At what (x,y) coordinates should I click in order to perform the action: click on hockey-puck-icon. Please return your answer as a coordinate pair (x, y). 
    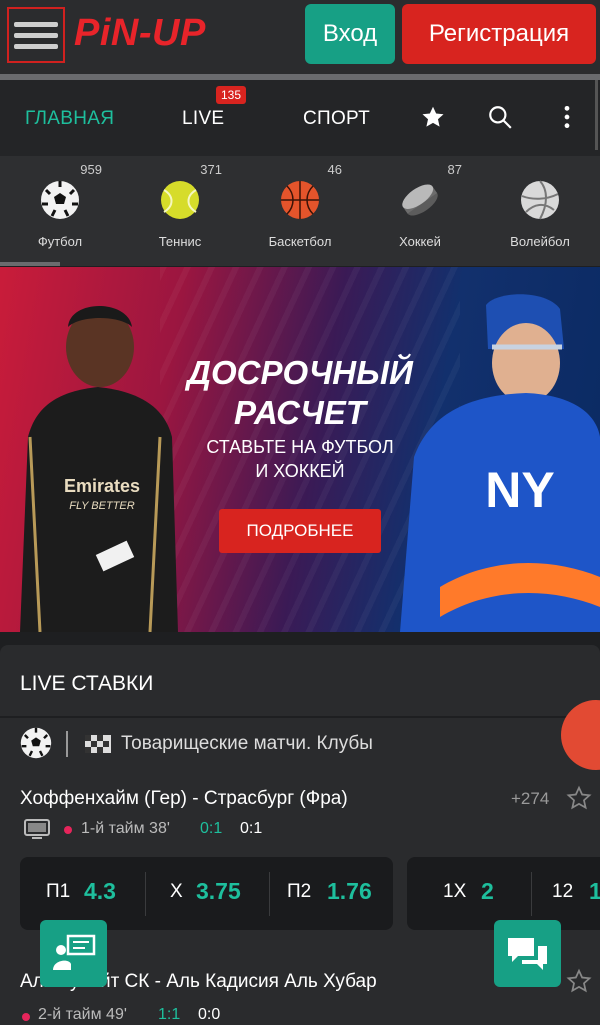
    Looking at the image, I should click on (420, 200).